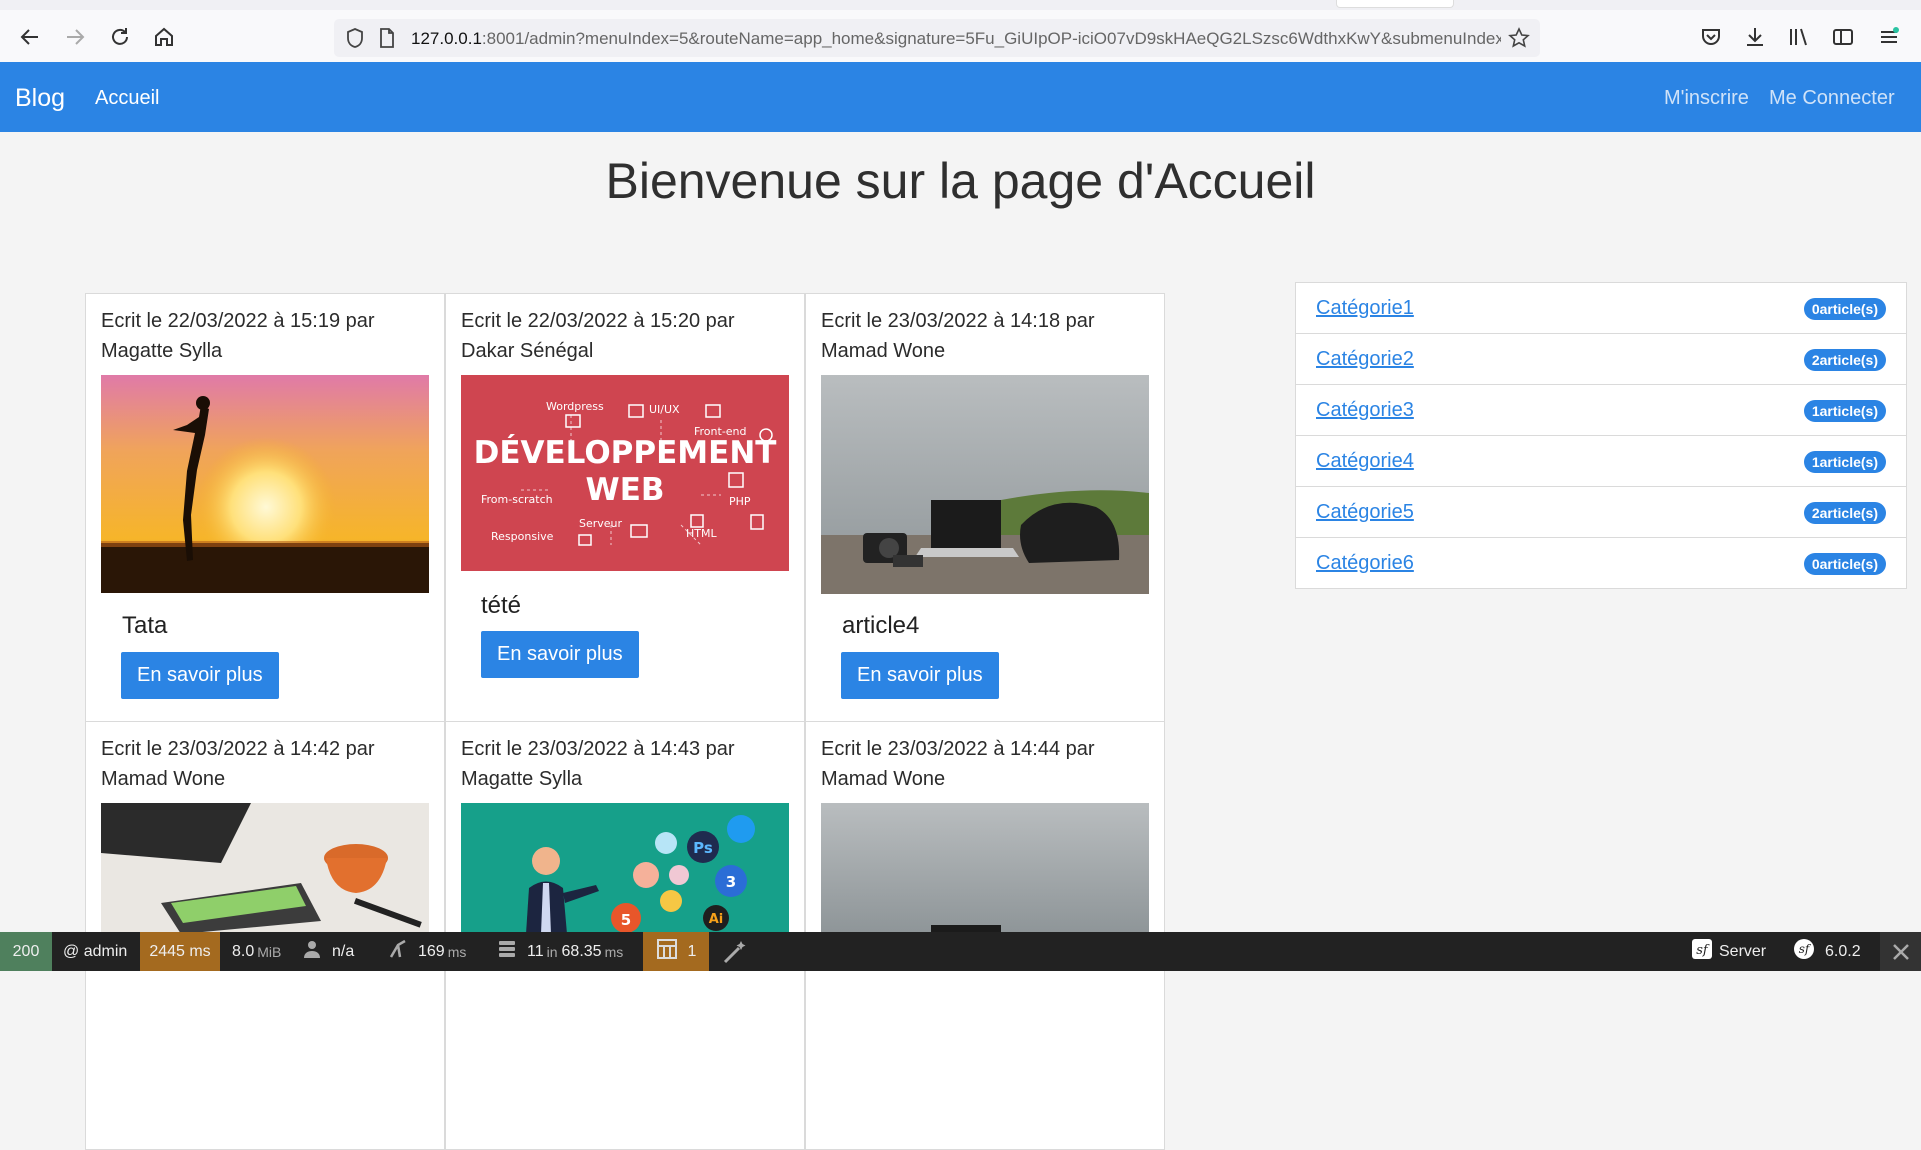 Image resolution: width=1921 pixels, height=1150 pixels. Describe the element at coordinates (127, 98) in the screenshot. I see `nav-home-link: Accueil` at that location.